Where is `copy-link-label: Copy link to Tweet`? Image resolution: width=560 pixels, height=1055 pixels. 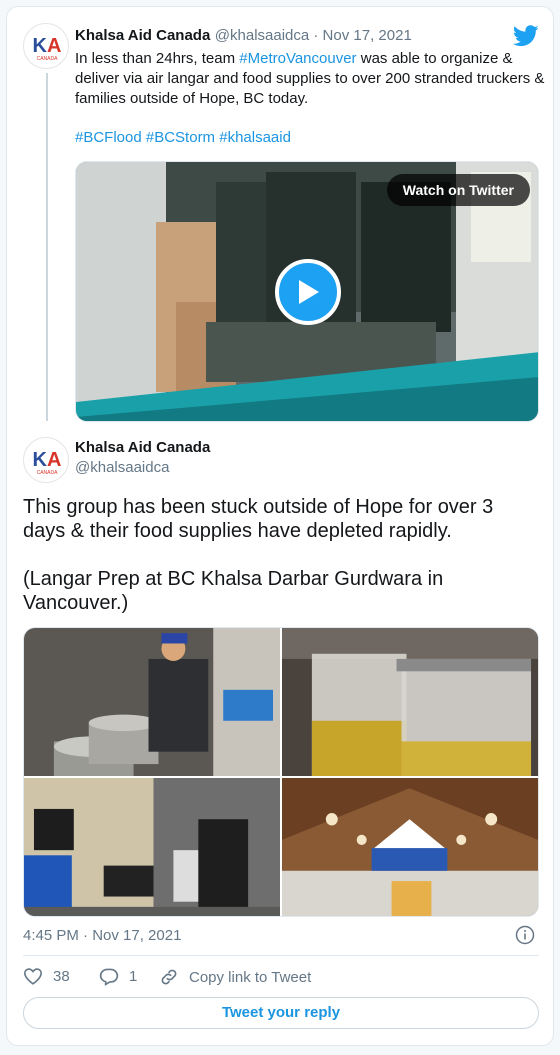
copy-link-label: Copy link to Tweet is located at coordinates (250, 977).